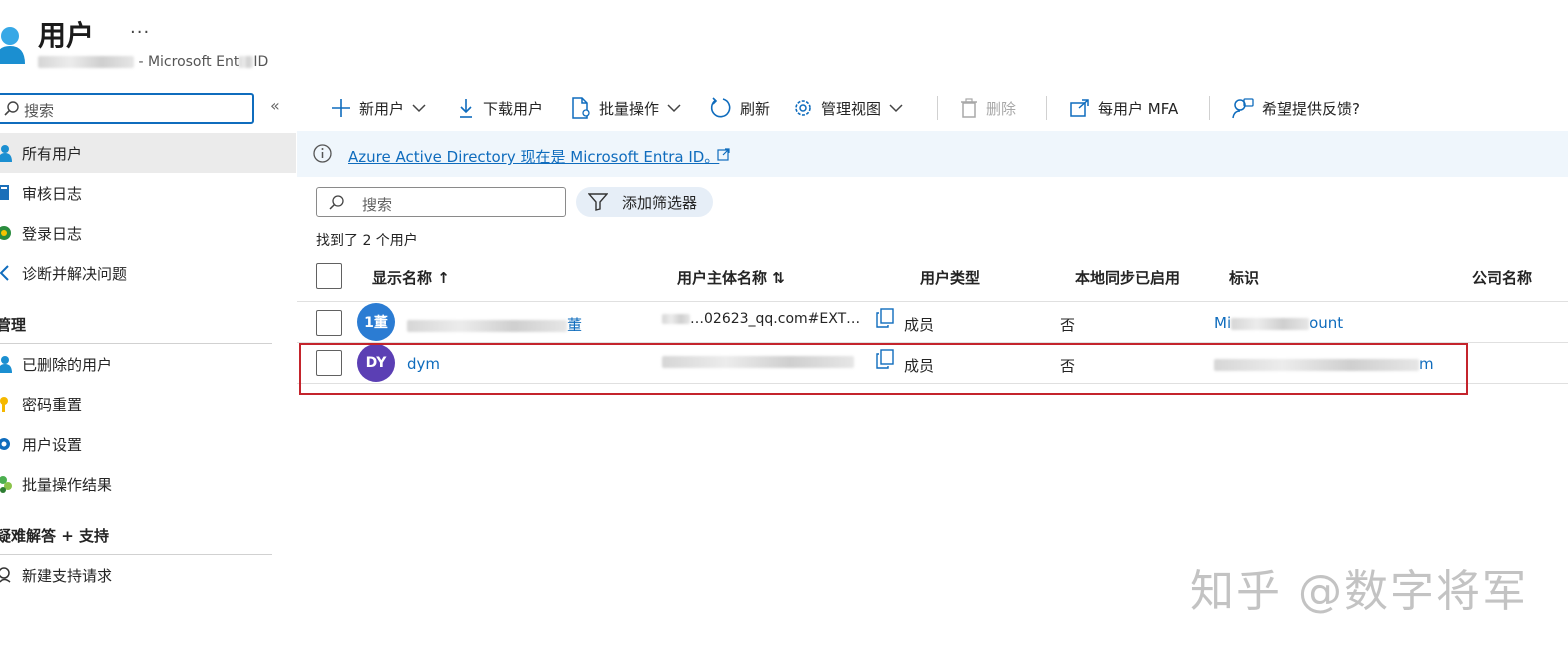 The image size is (1568, 647). What do you see at coordinates (411, 277) in the screenshot?
I see `column-header-display-name: 显示名称 ↑` at bounding box center [411, 277].